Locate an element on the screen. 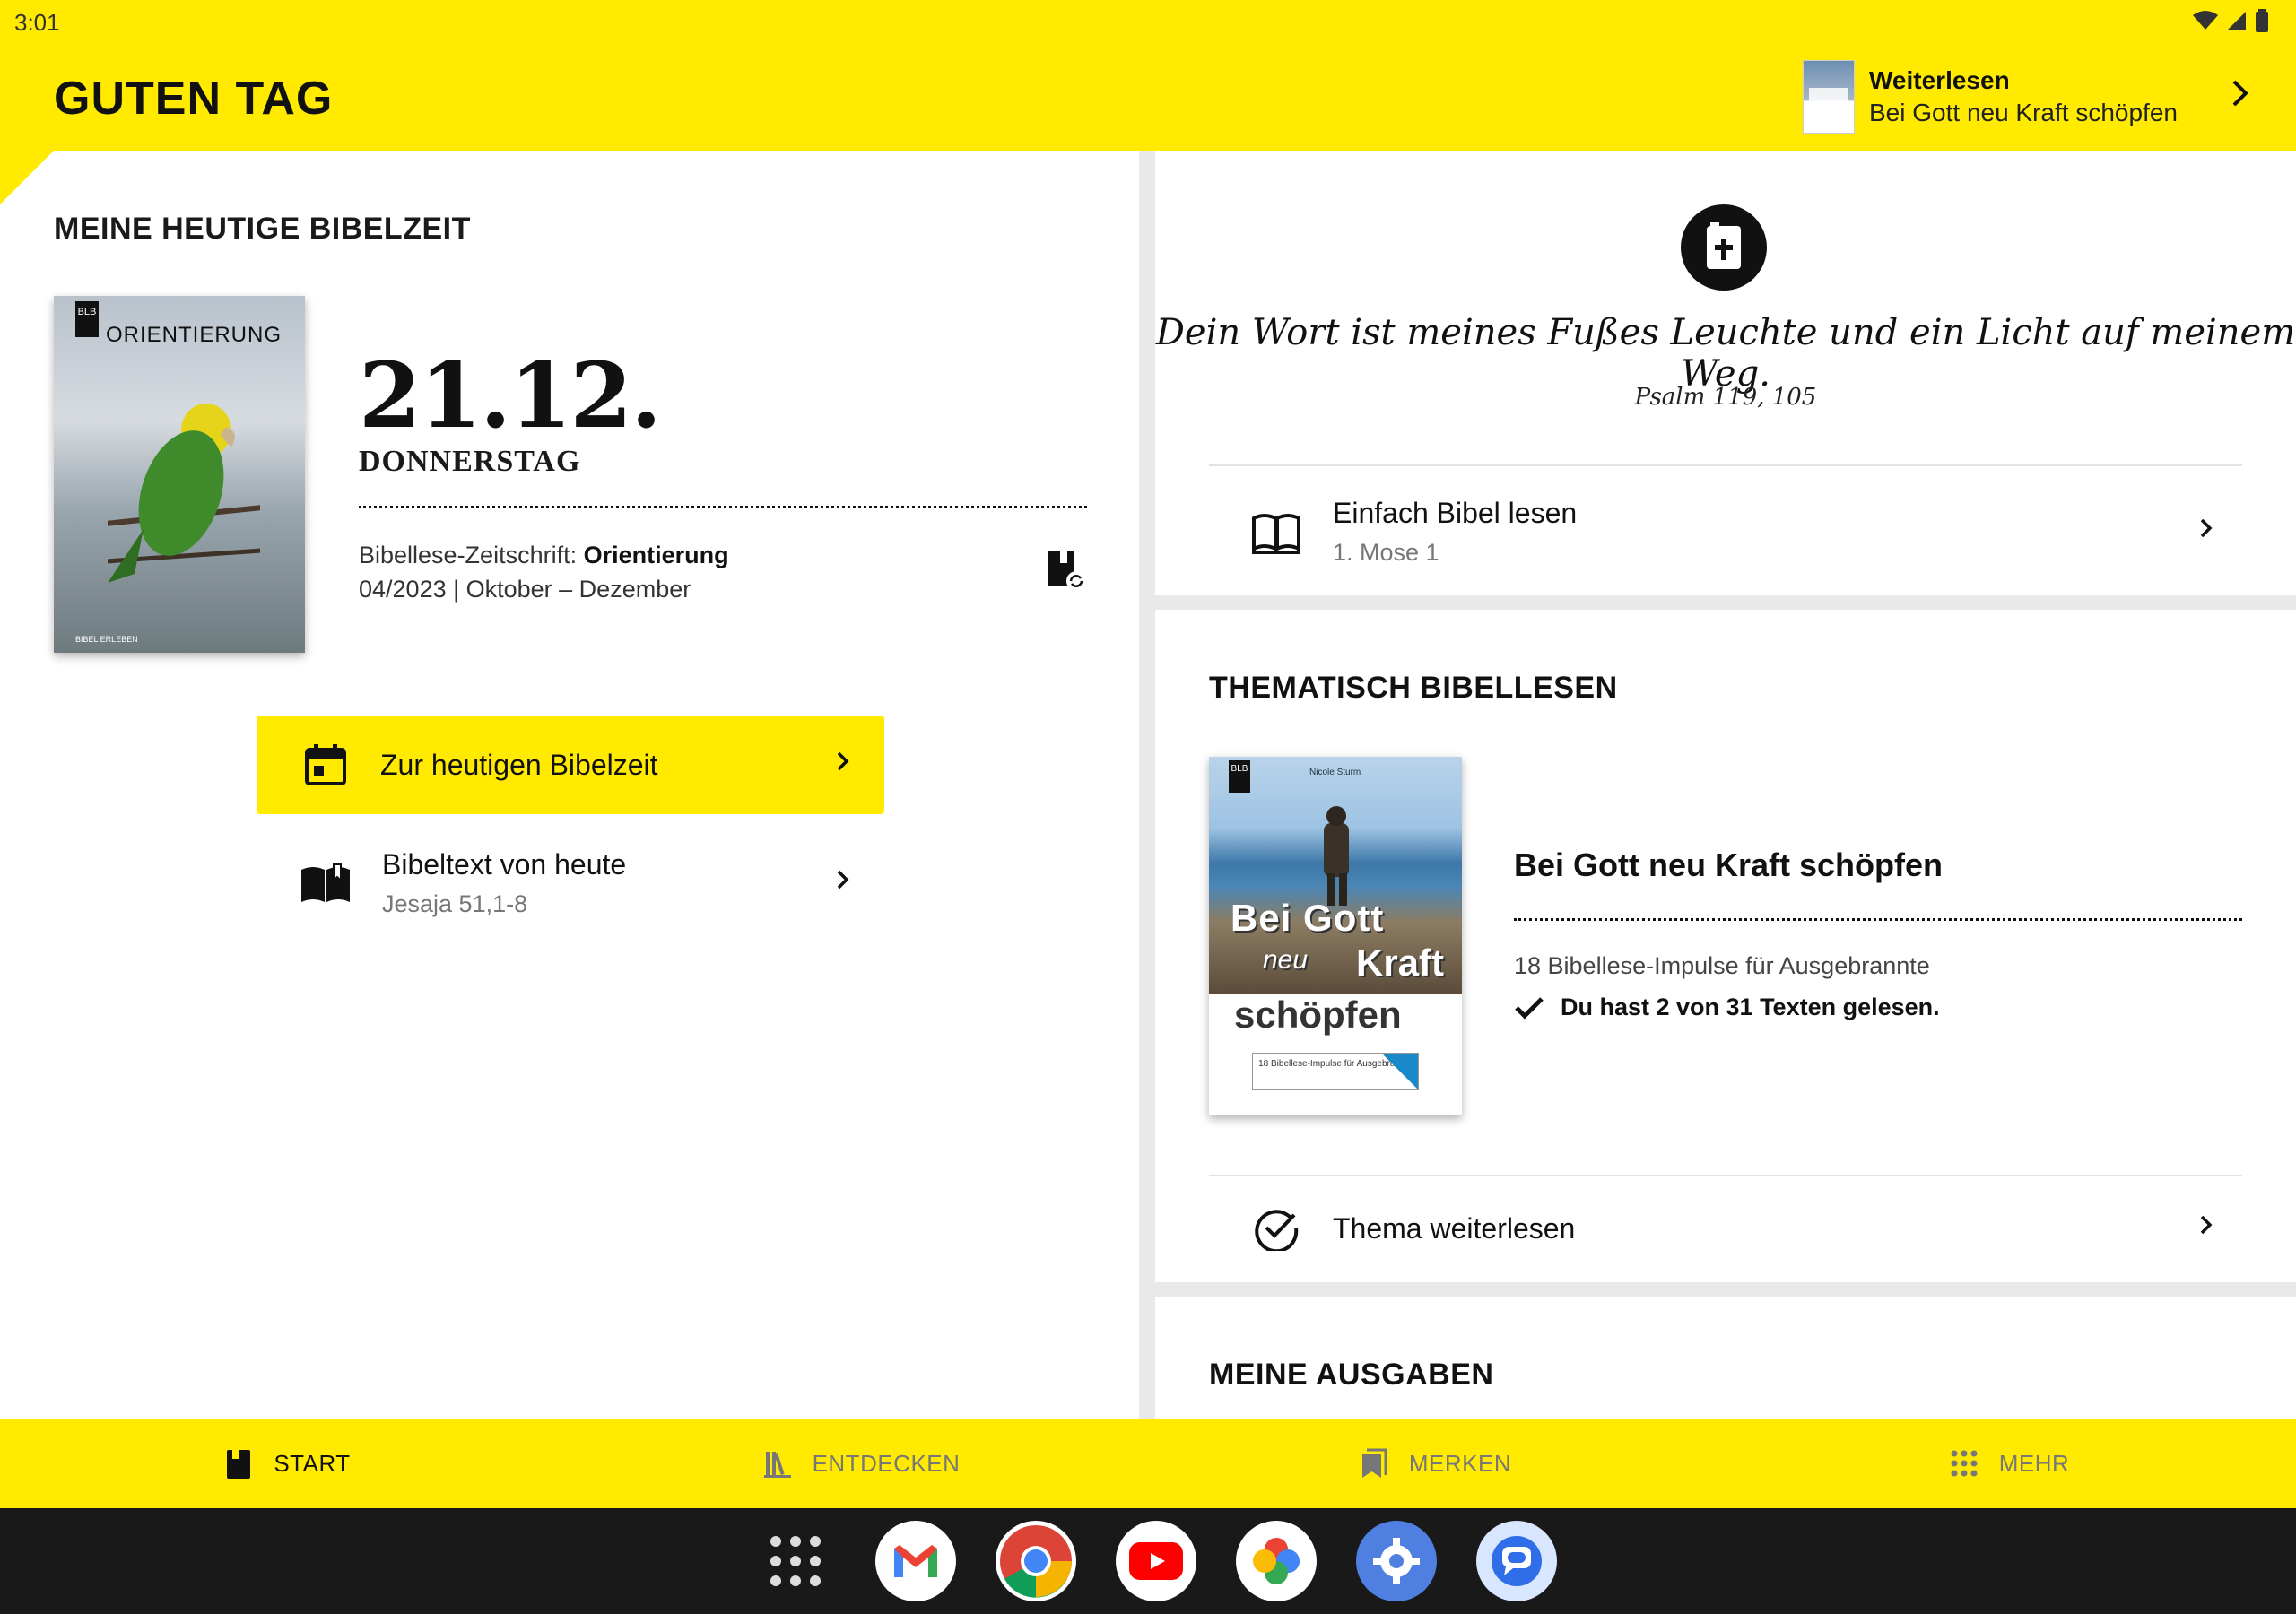 The image size is (2296, 1614). continue-theme-row: Thema weiterlesen is located at coordinates (1725, 1228).